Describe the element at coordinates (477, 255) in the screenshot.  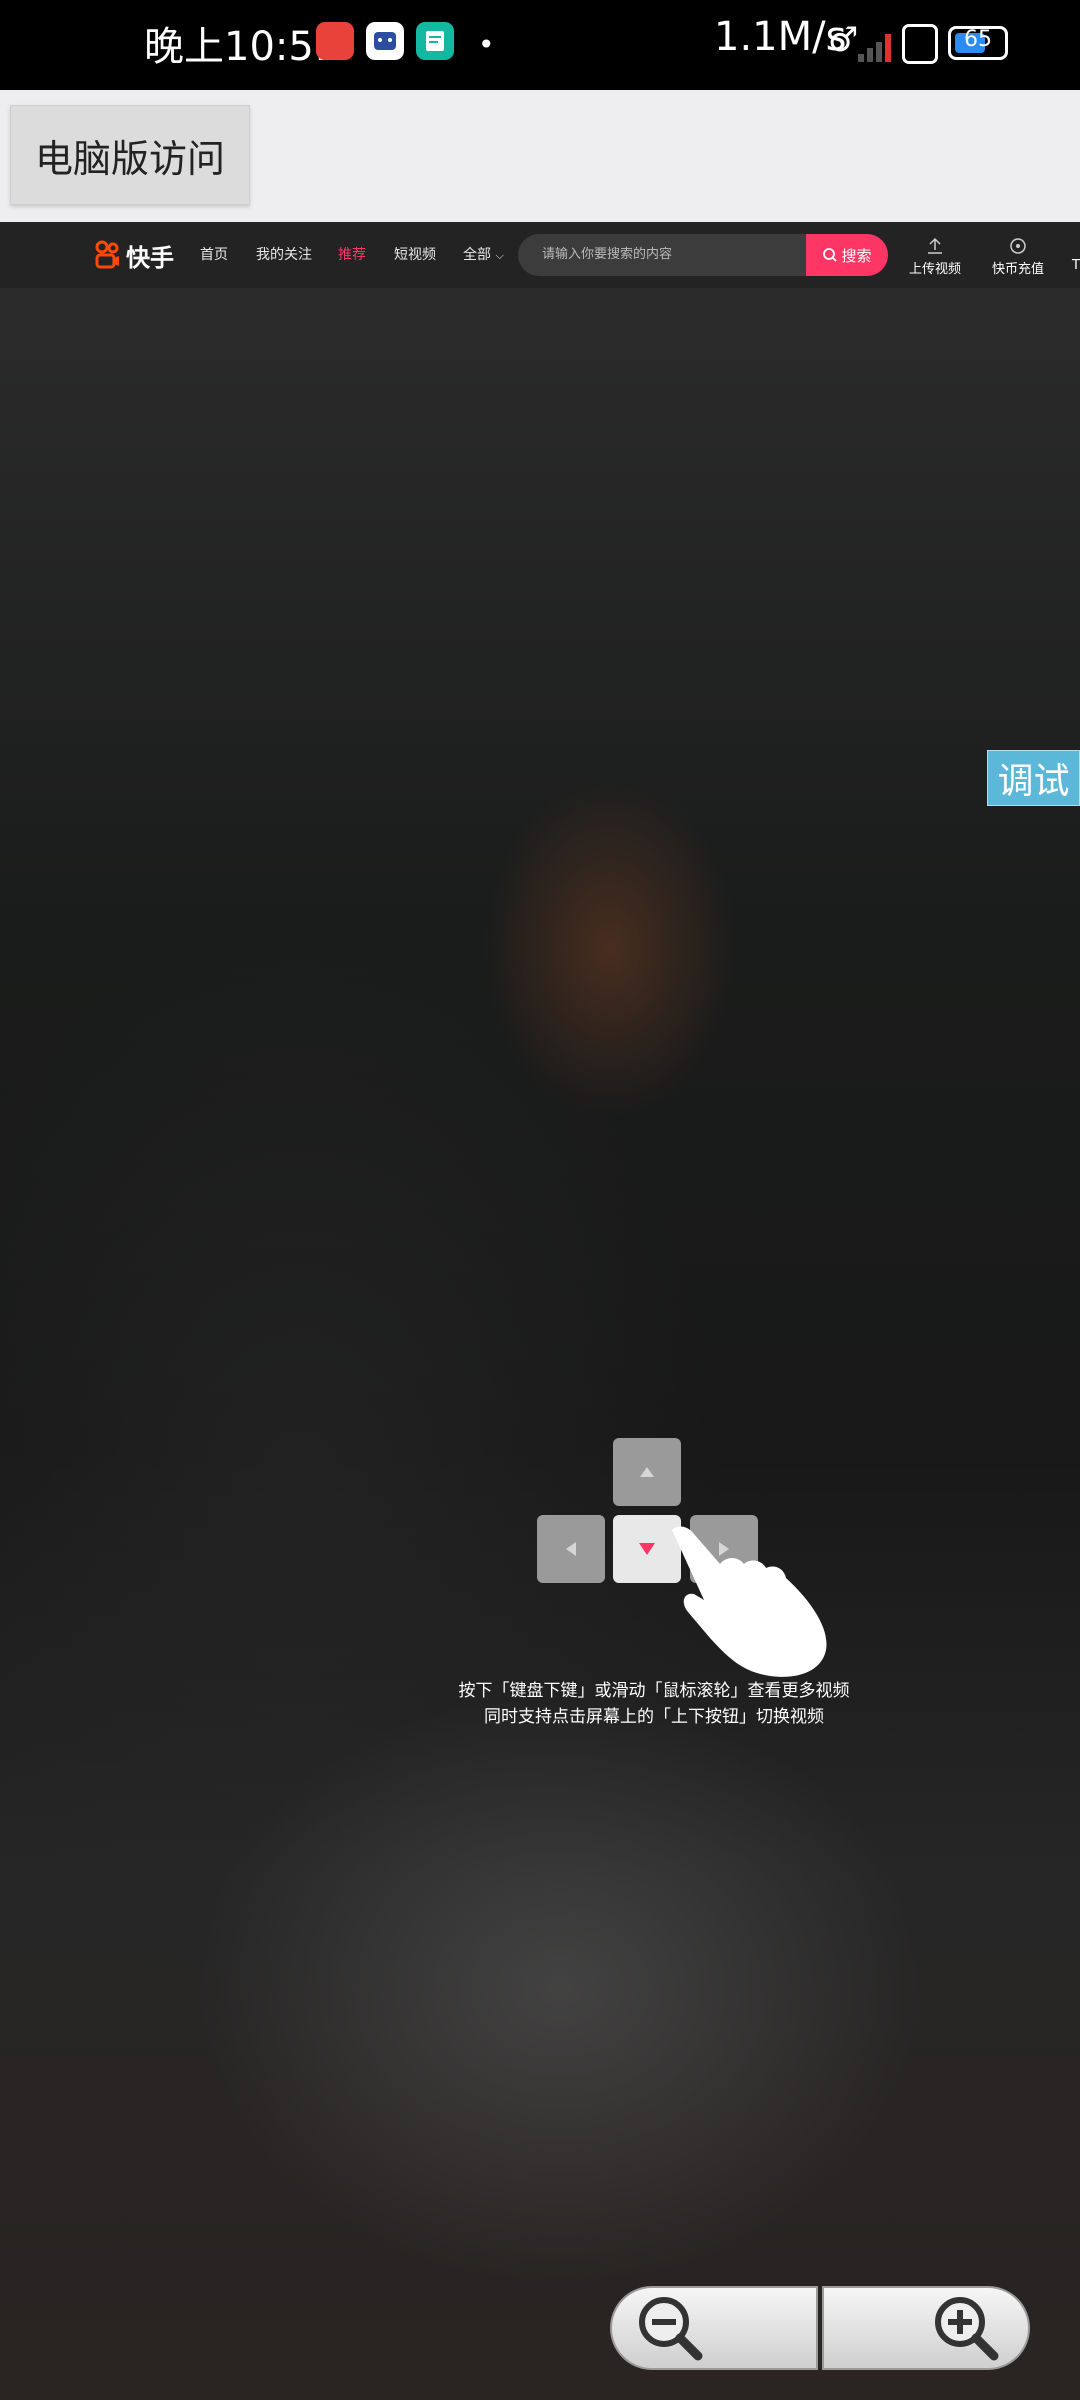
I see `nav-all-label: 全部` at that location.